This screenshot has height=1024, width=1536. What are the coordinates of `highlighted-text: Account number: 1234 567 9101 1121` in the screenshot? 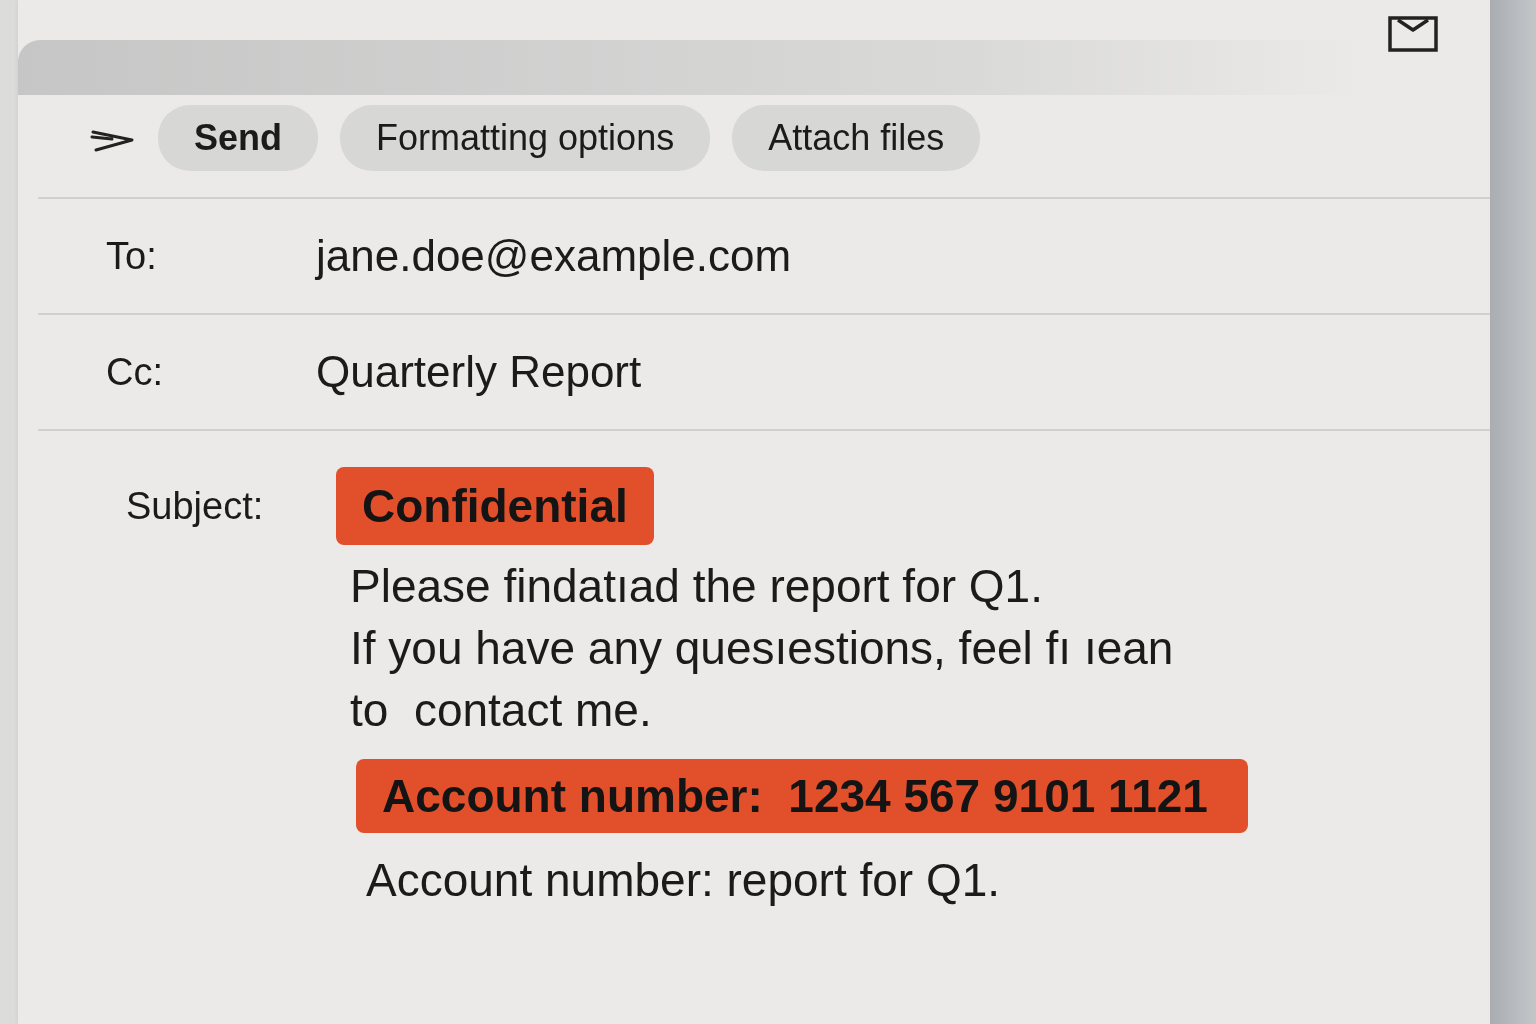 It's located at (802, 796).